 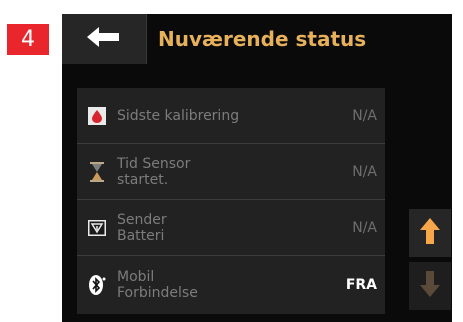 I want to click on status-row-sensor-start-time: Tid Sensor startet. N/A, so click(x=231, y=172).